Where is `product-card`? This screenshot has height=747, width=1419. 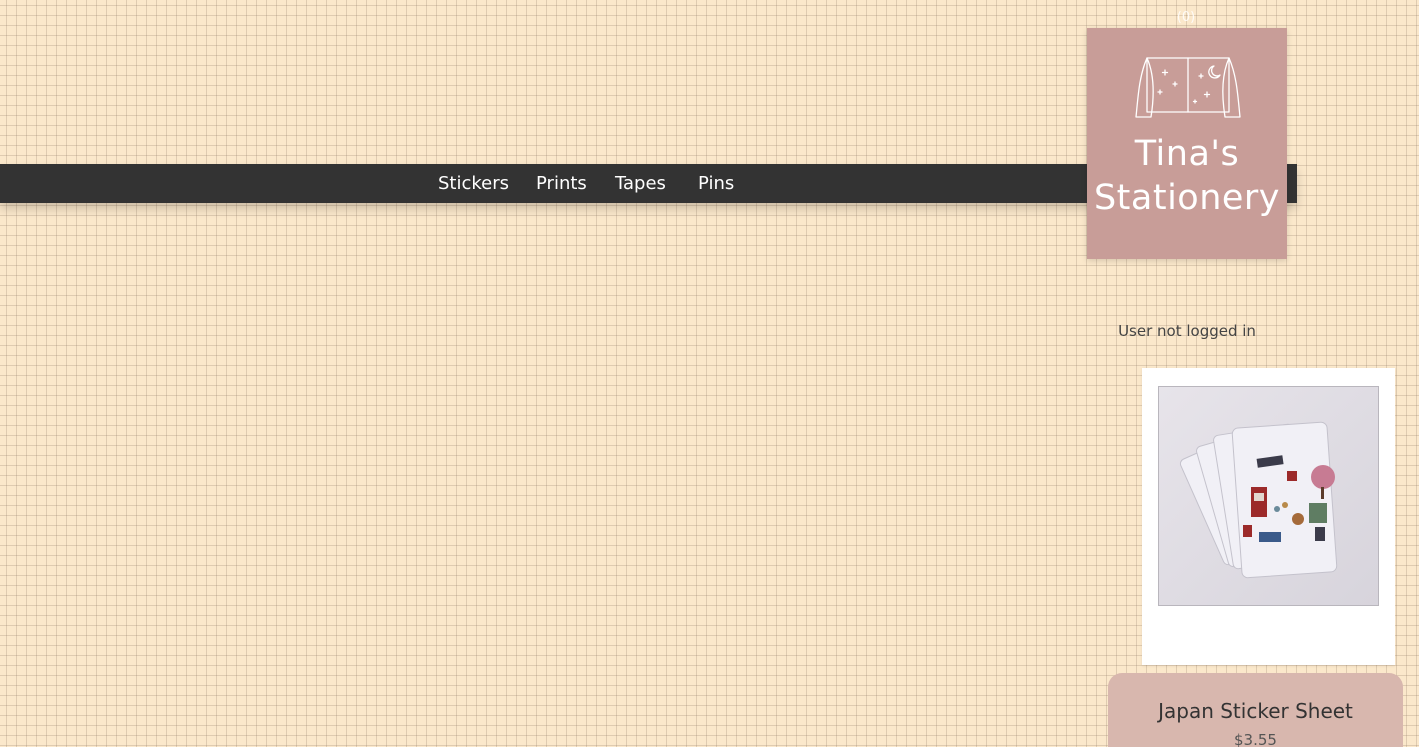 product-card is located at coordinates (1268, 516).